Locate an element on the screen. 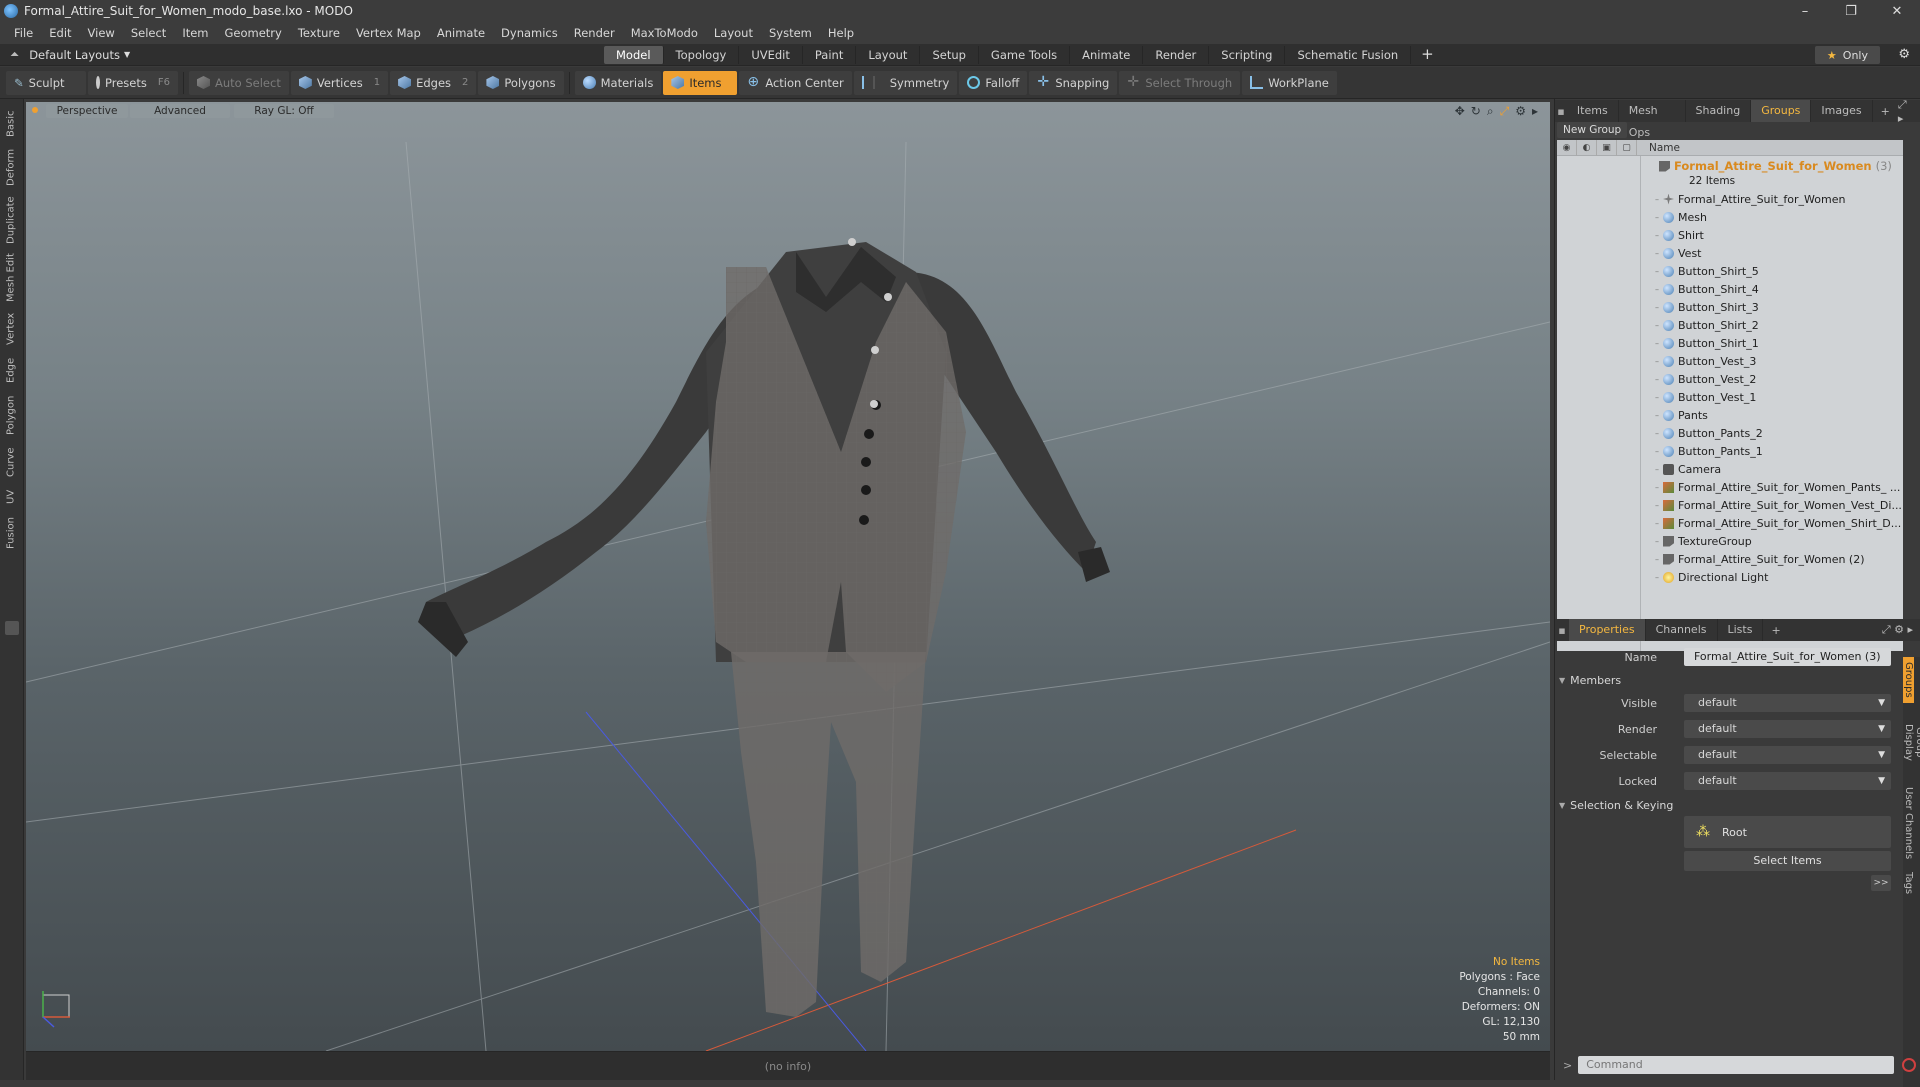 The image size is (1920, 1087). select-icon: ▢ is located at coordinates (1627, 148).